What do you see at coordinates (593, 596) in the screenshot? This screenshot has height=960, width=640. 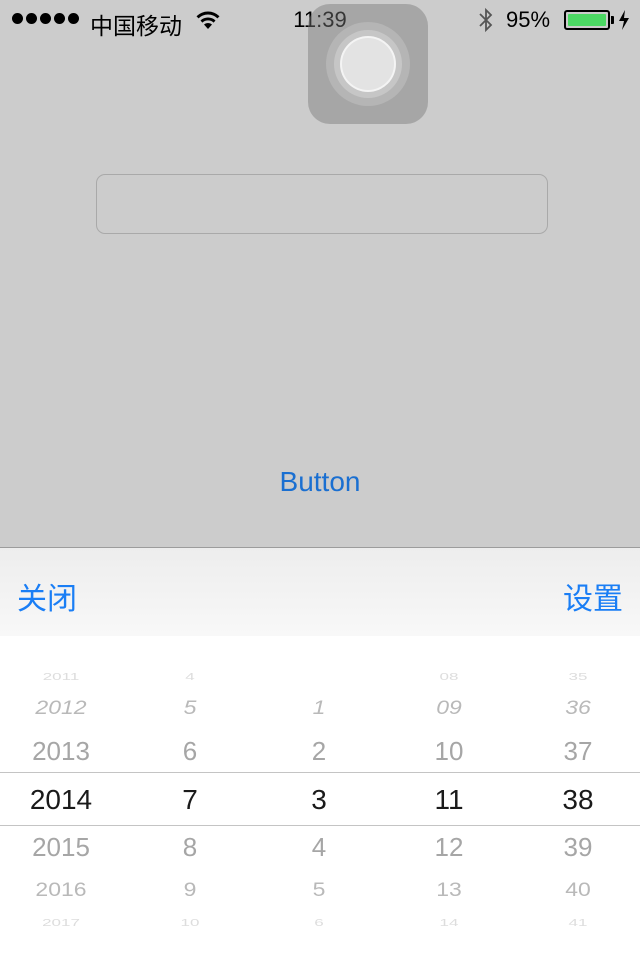 I see `set-button: 设置` at bounding box center [593, 596].